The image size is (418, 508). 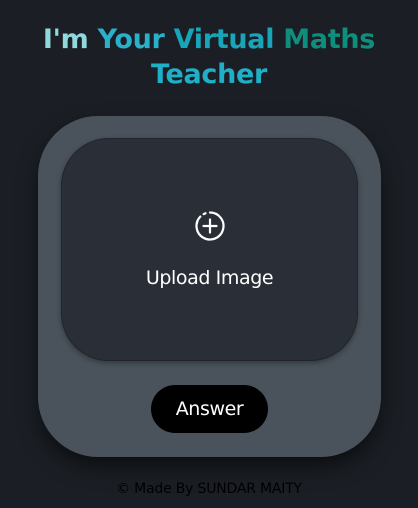 I want to click on title-word-virtual: Virtual, so click(x=224, y=39).